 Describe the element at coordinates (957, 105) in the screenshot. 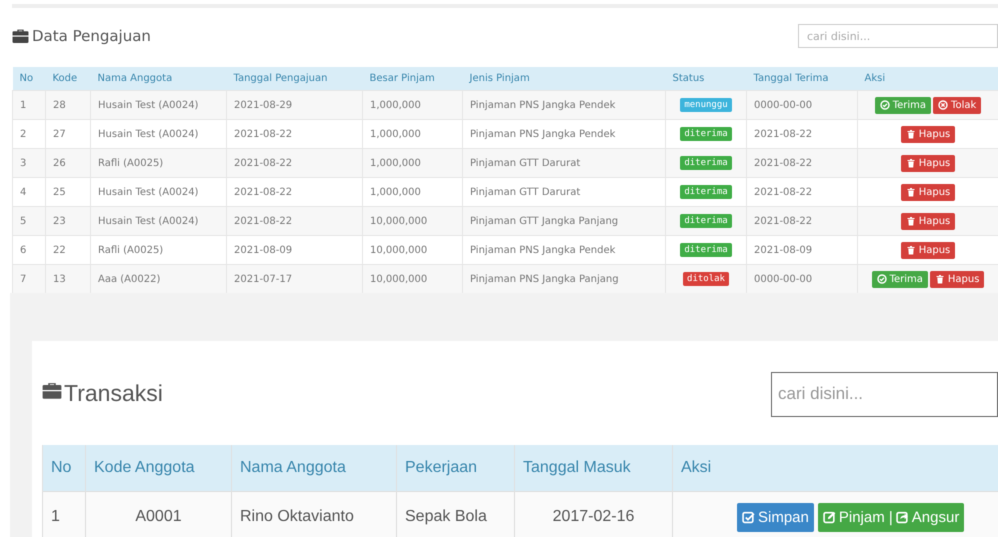

I see `reject-button: Tolak` at that location.